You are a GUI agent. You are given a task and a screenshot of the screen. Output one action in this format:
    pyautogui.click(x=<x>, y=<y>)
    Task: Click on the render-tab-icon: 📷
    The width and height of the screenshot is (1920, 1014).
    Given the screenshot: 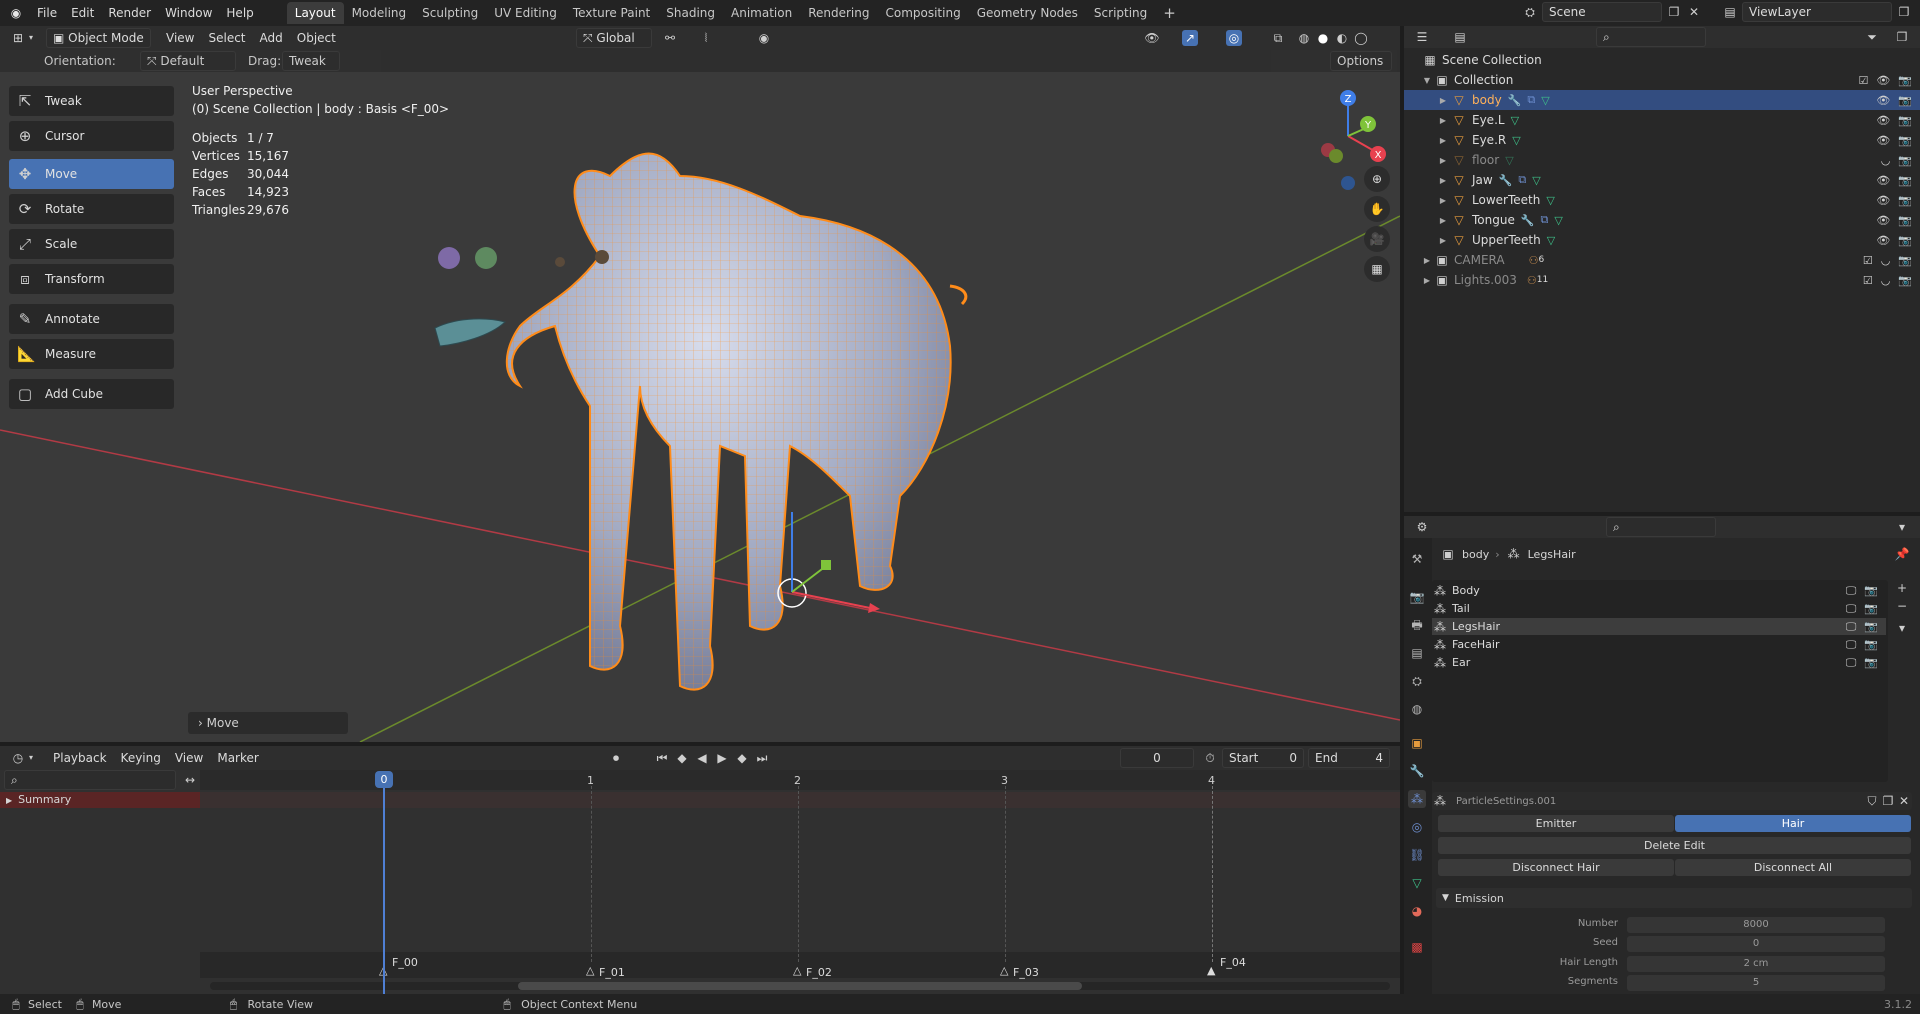 What is the action you would take?
    pyautogui.click(x=1417, y=597)
    